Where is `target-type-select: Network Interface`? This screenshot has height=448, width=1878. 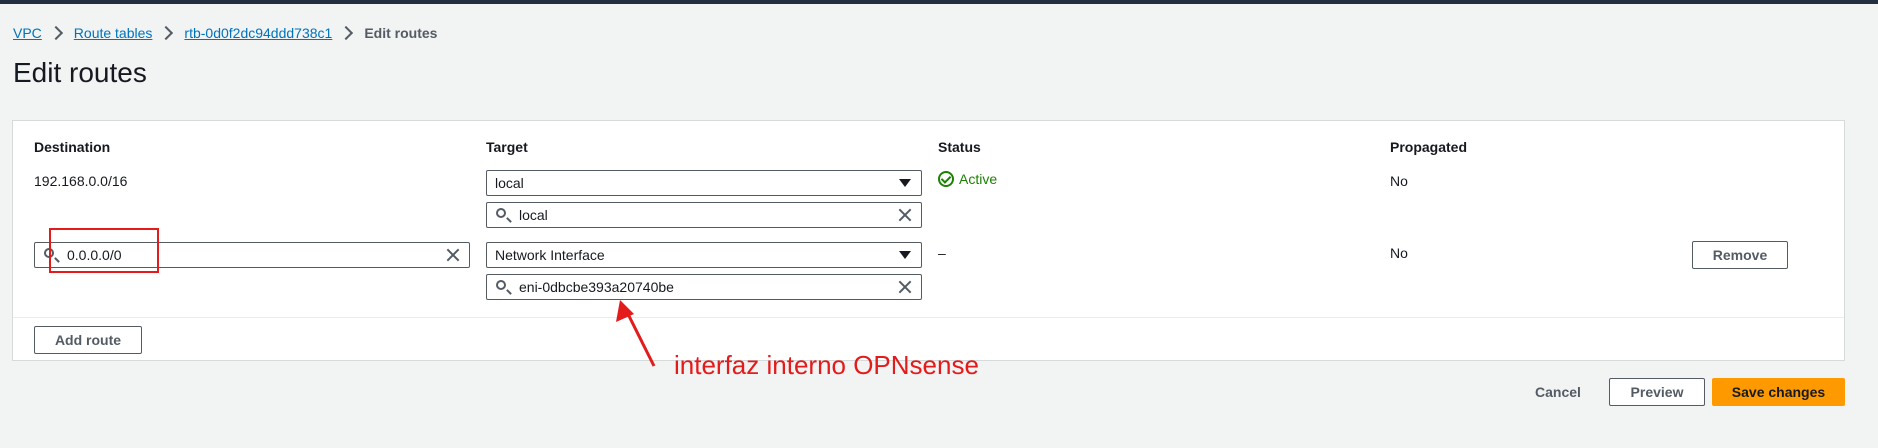 target-type-select: Network Interface is located at coordinates (704, 255).